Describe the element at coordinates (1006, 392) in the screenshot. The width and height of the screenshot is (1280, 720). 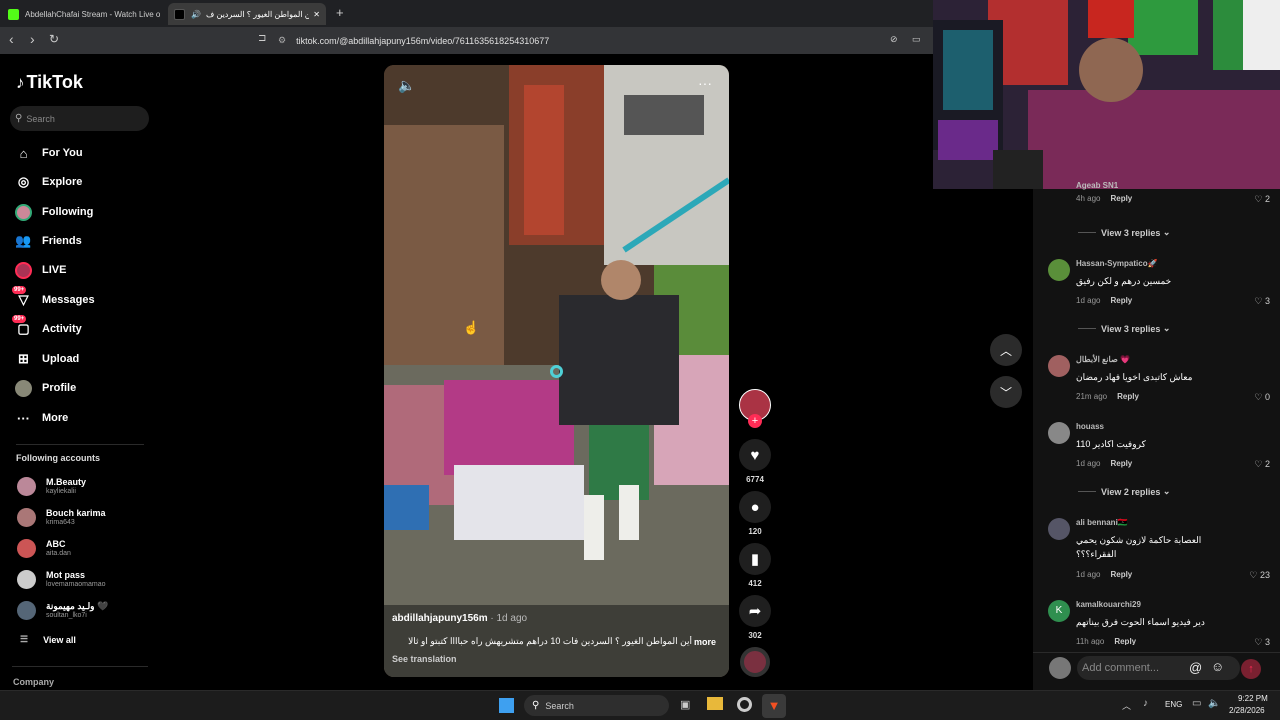
I see `next-video-button: ﹀` at that location.